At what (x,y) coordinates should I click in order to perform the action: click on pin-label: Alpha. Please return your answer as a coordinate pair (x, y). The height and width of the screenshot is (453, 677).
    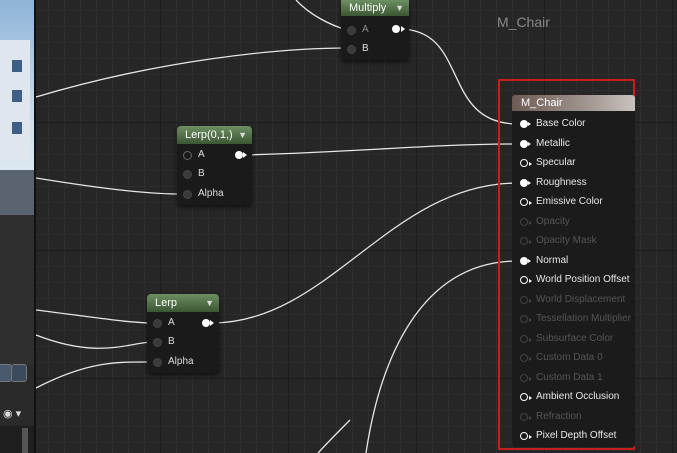
    Looking at the image, I should click on (211, 193).